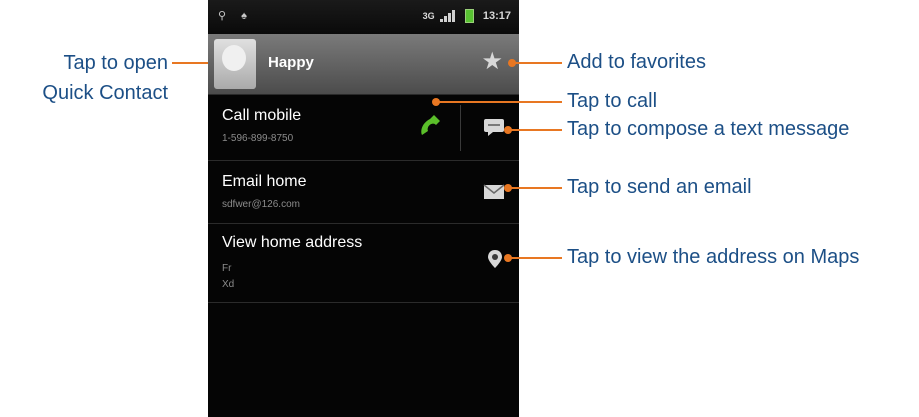 Image resolution: width=919 pixels, height=417 pixels. What do you see at coordinates (659, 187) in the screenshot?
I see `callout-email: Tap to send an email` at bounding box center [659, 187].